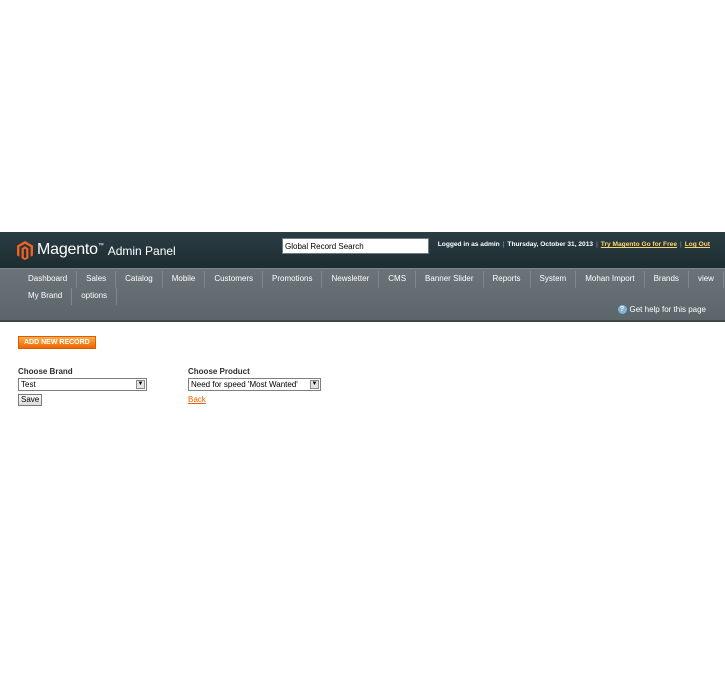 This screenshot has height=680, width=725. Describe the element at coordinates (95, 296) in the screenshot. I see `nav-item-options: options` at that location.